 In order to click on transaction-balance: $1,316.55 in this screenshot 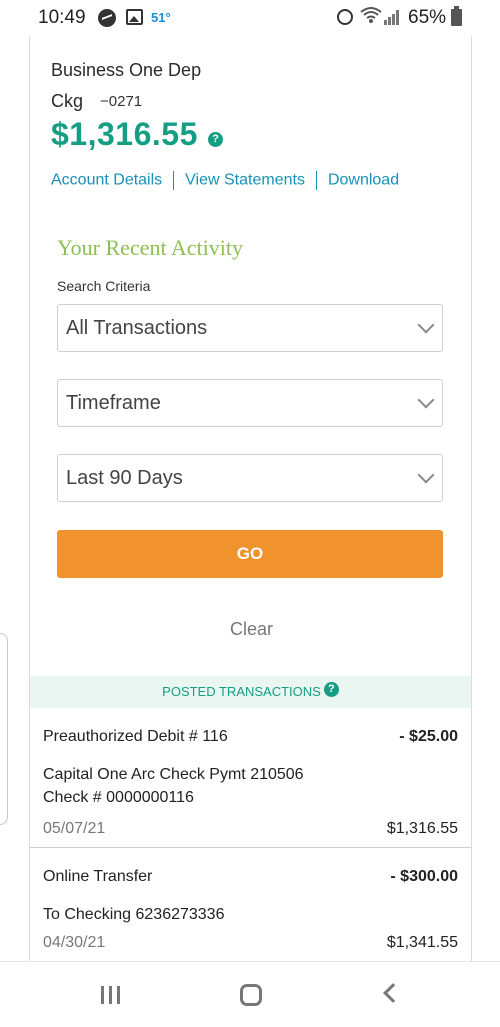, I will do `click(422, 828)`.